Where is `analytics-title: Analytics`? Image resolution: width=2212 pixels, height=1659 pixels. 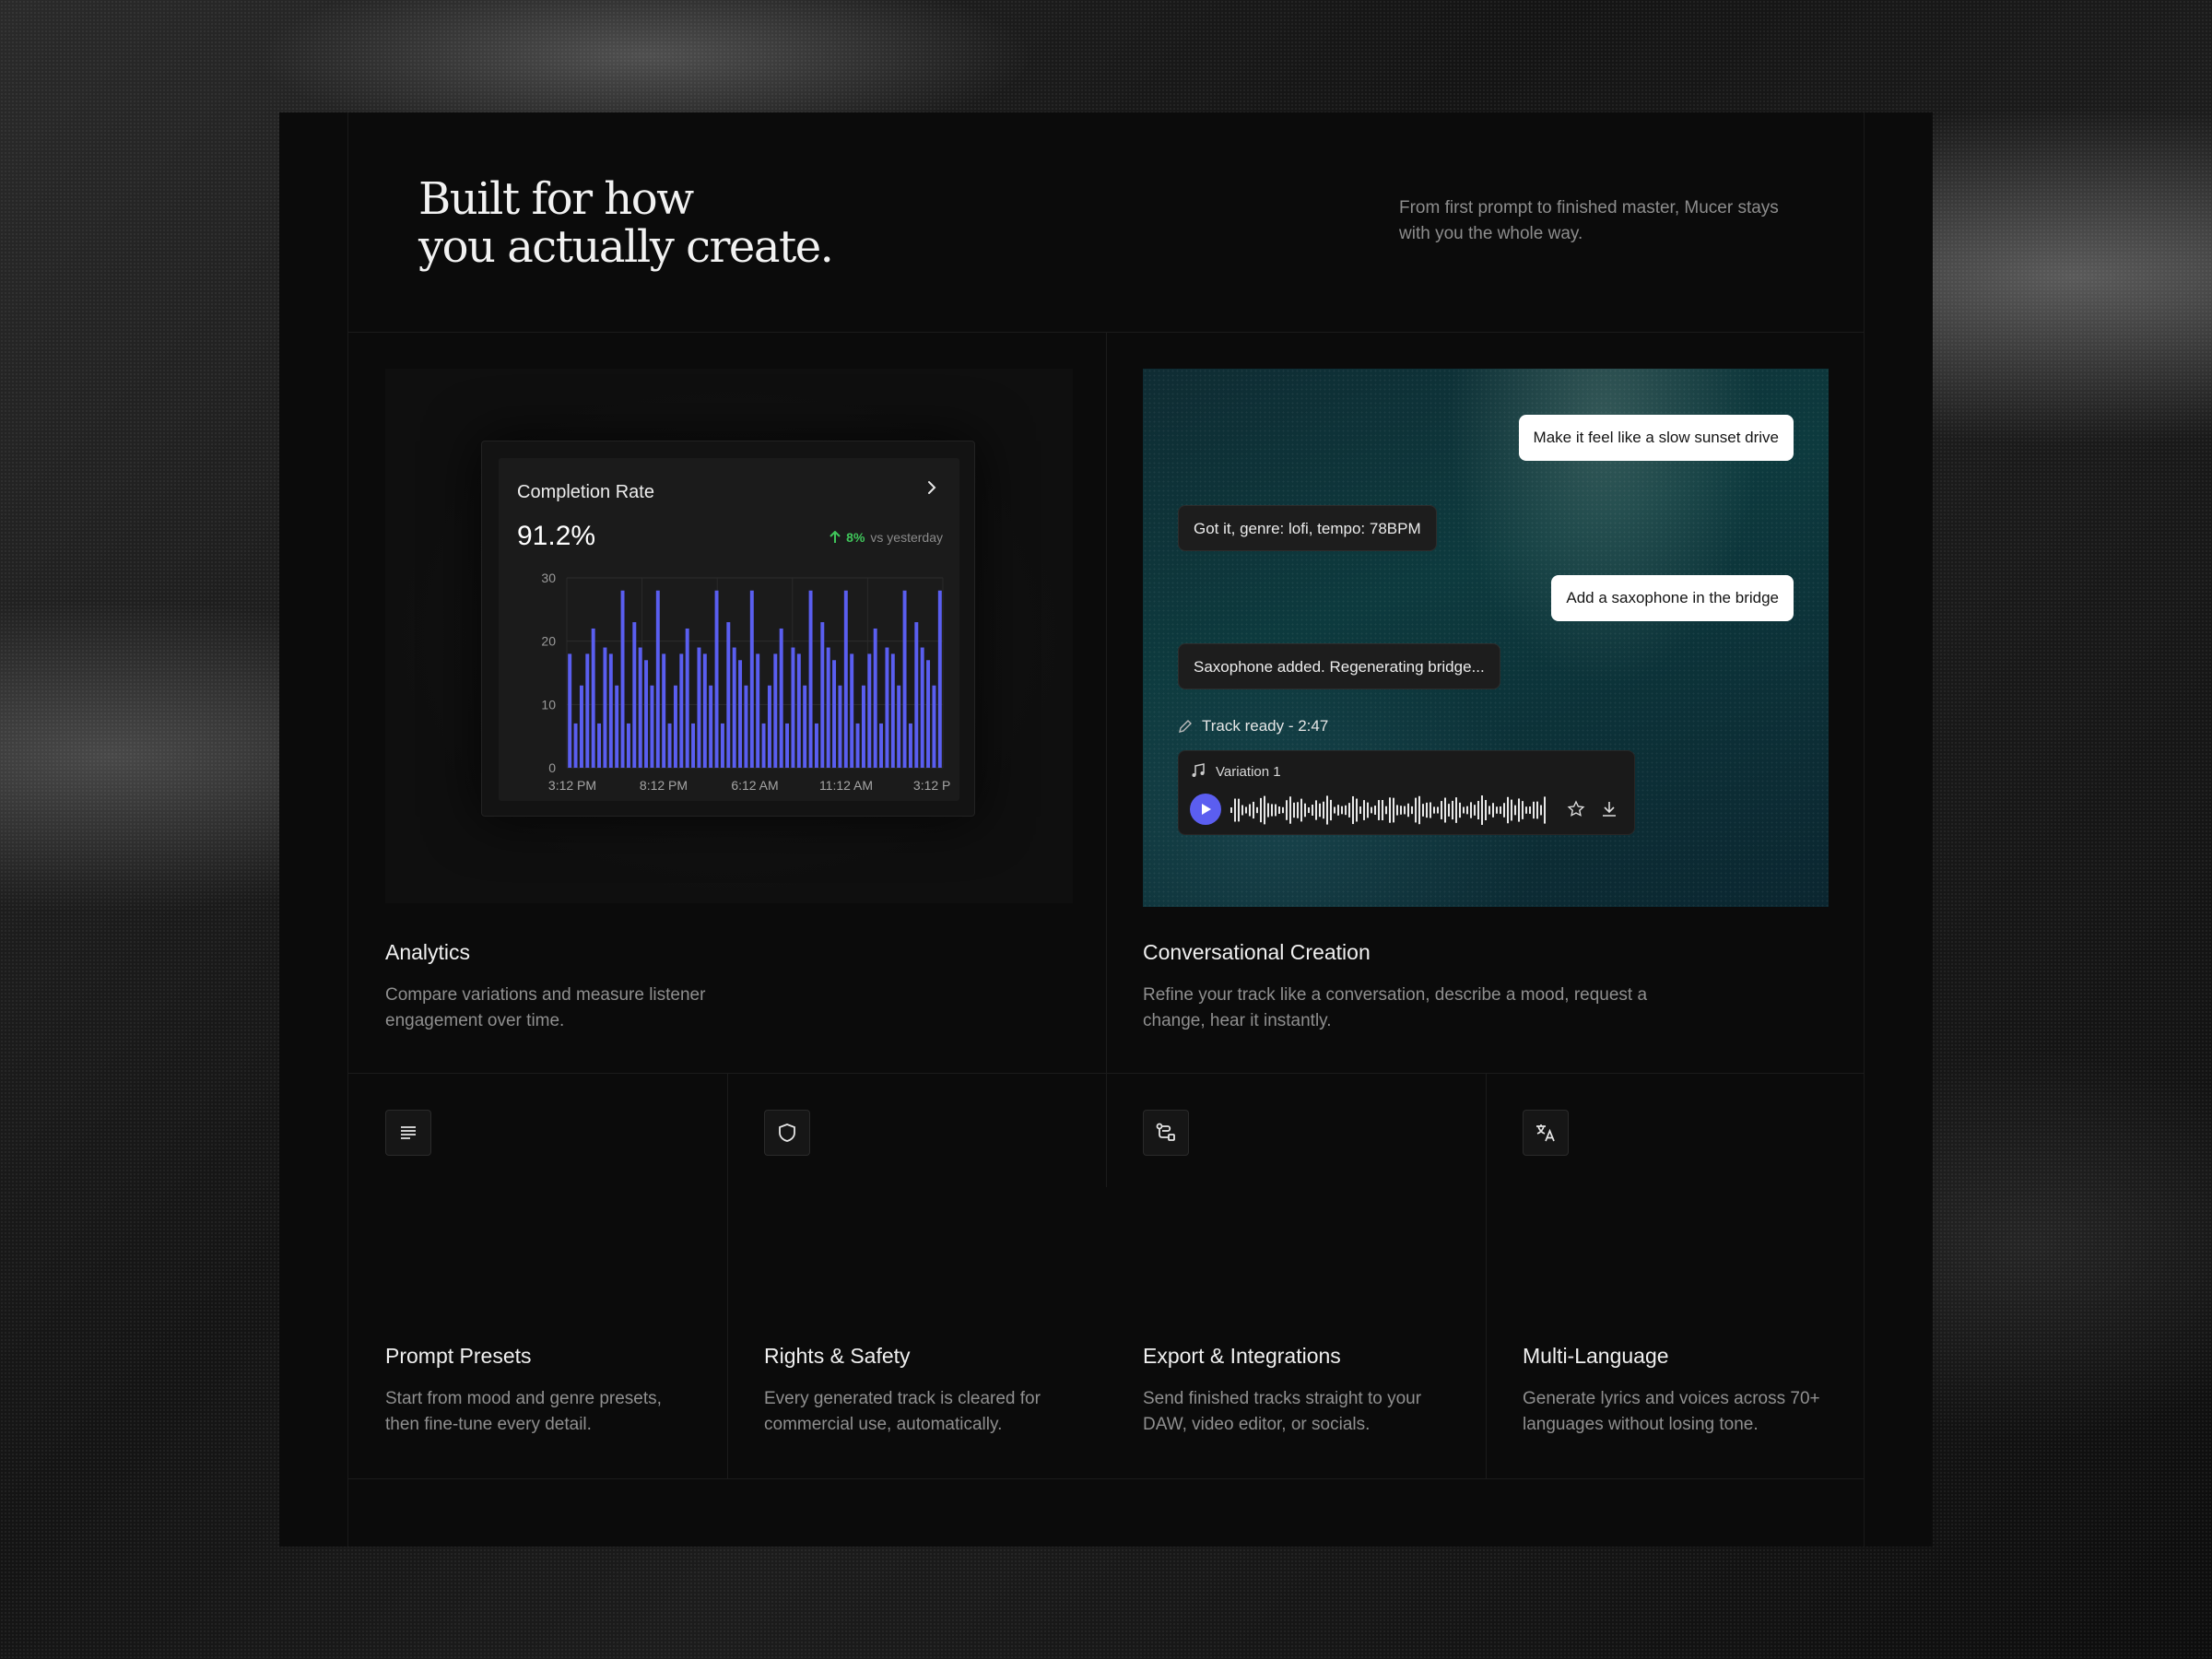 analytics-title: Analytics is located at coordinates (428, 952).